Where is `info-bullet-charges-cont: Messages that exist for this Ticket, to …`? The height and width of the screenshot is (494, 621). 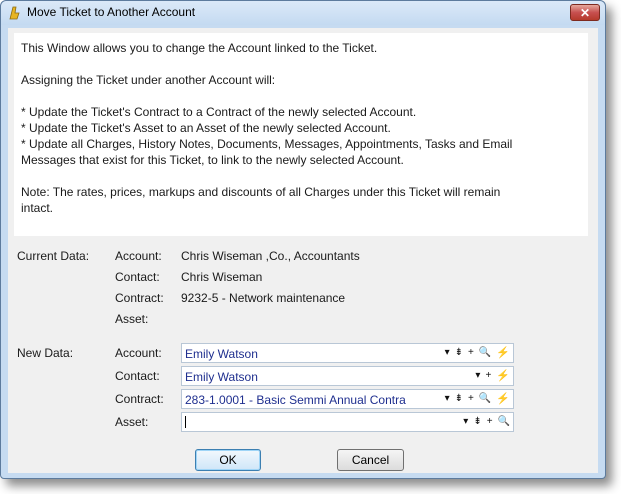 info-bullet-charges-cont: Messages that exist for this Ticket, to … is located at coordinates (212, 160).